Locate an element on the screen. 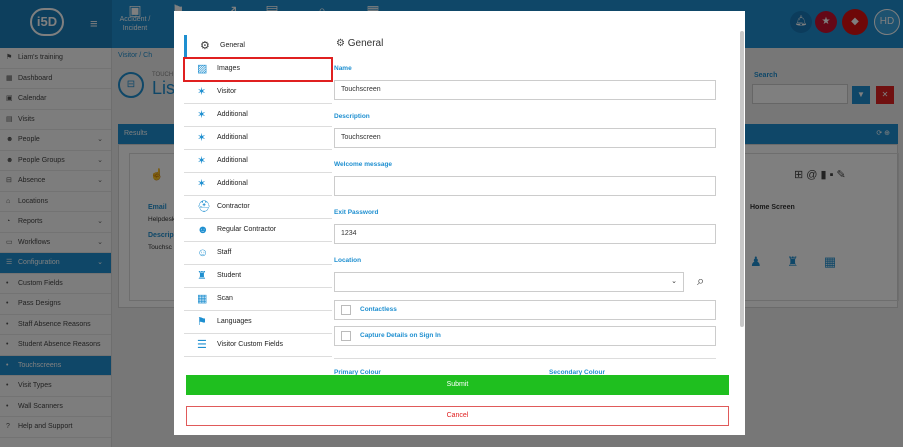 Image resolution: width=903 pixels, height=447 pixels. modal-scrollbar is located at coordinates (742, 179).